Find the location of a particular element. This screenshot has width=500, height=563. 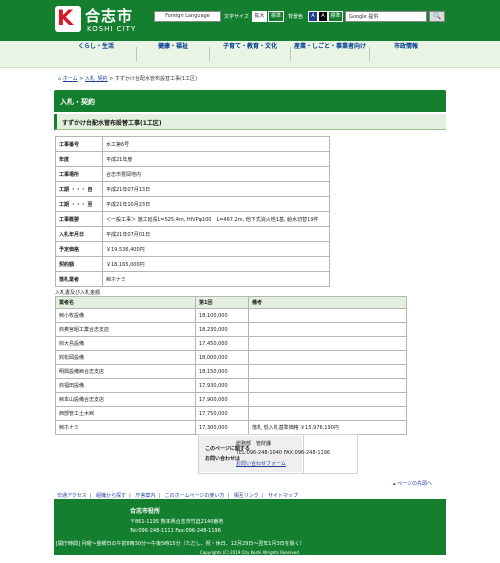

search-icon: 🔍 is located at coordinates (437, 16).